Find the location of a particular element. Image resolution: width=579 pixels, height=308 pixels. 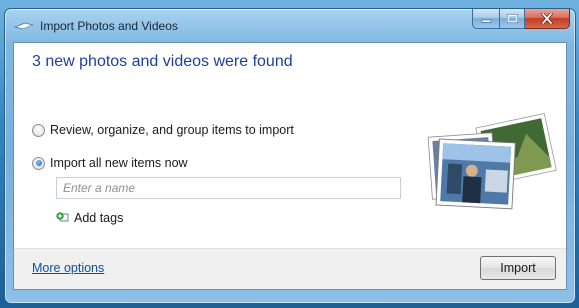

radio-import-all is located at coordinates (38, 163).